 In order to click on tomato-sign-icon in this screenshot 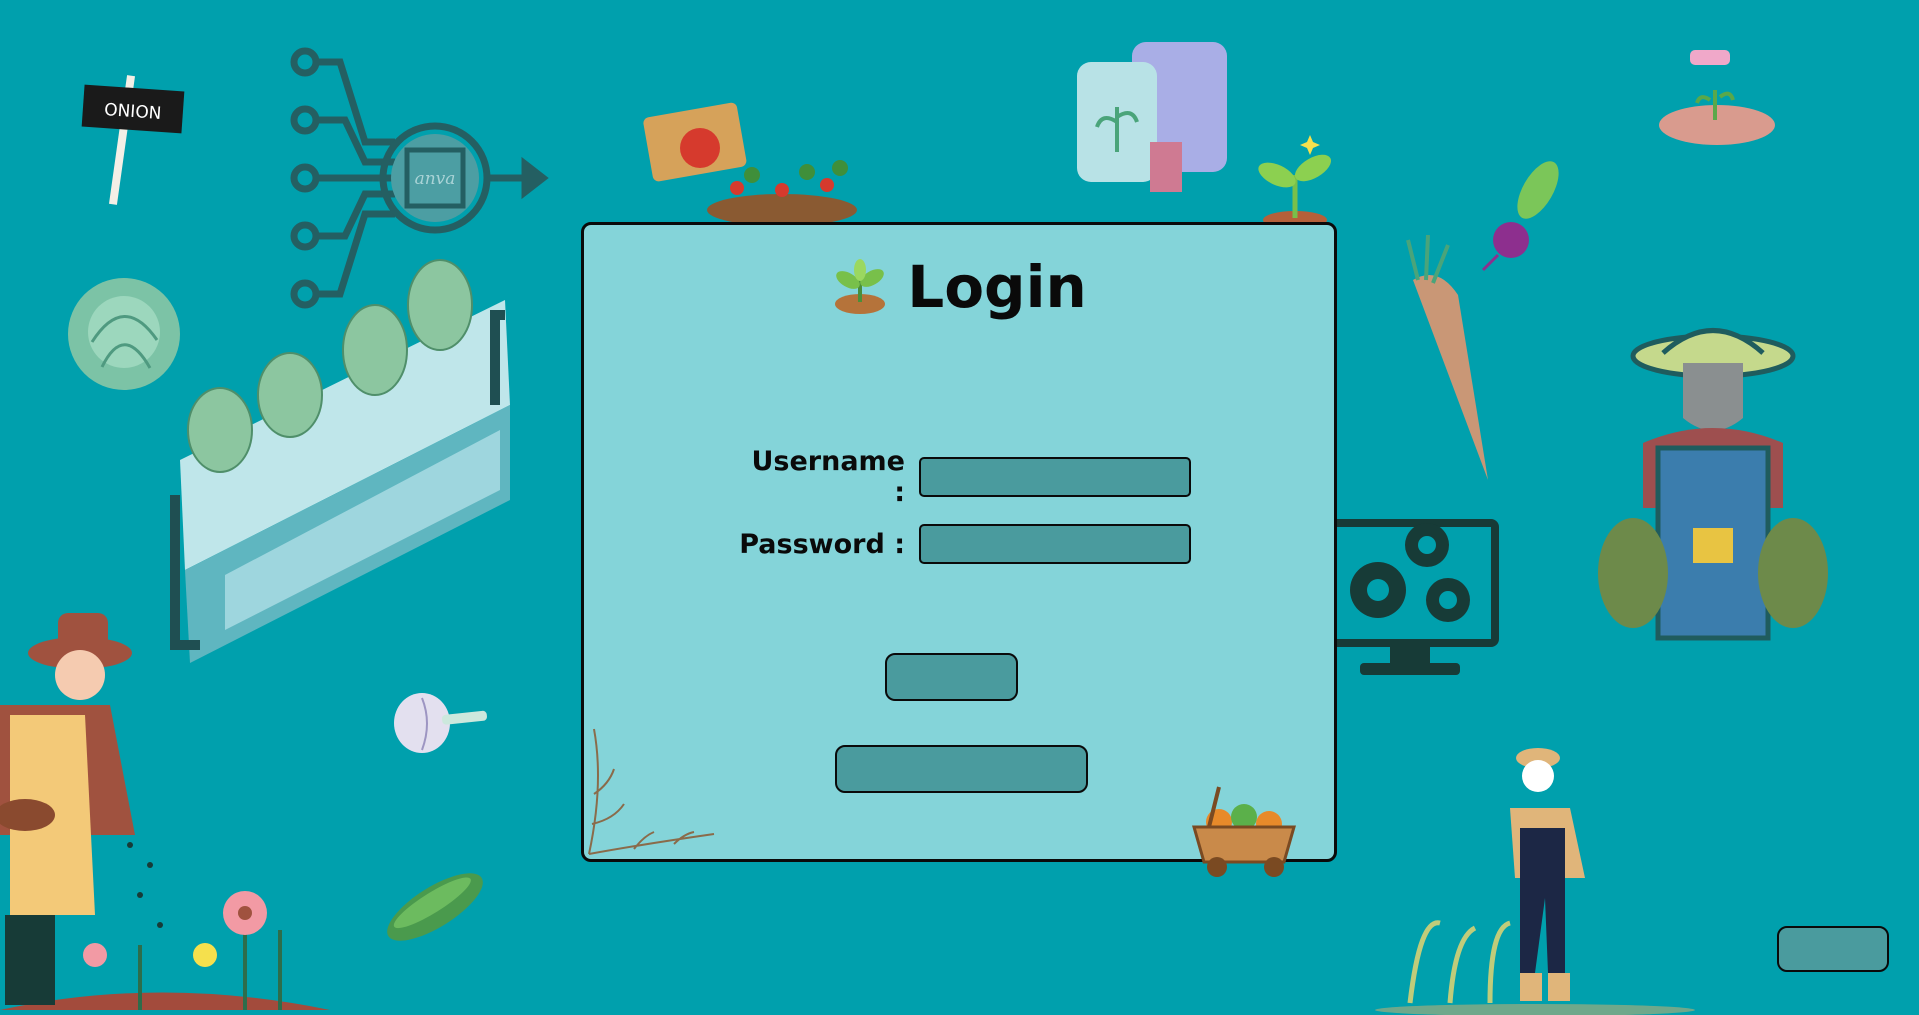, I will do `click(750, 164)`.